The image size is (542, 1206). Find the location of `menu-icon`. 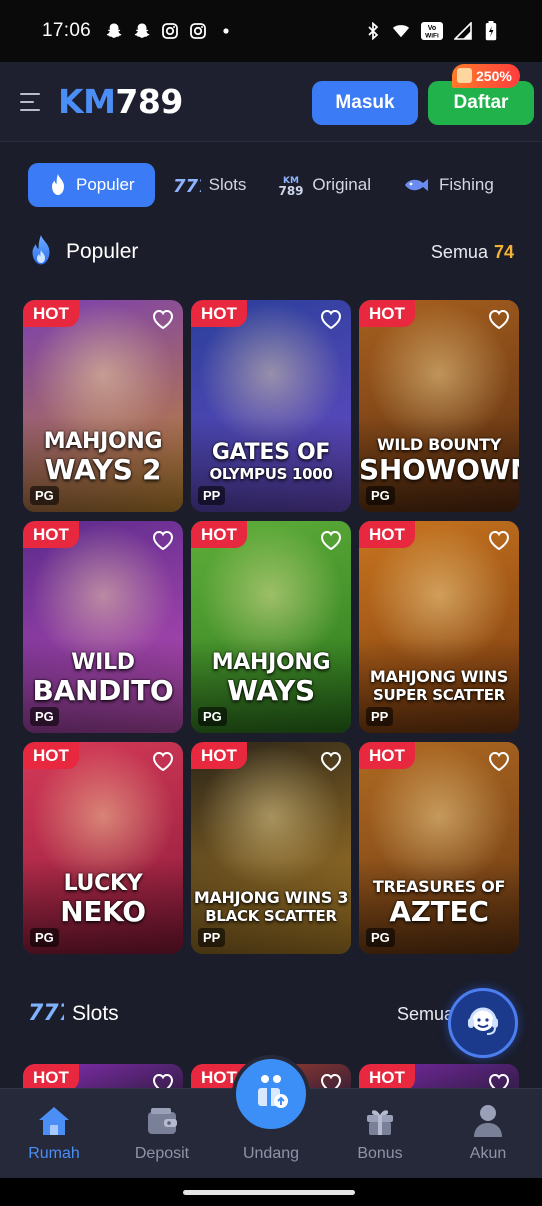

menu-icon is located at coordinates (32, 102).